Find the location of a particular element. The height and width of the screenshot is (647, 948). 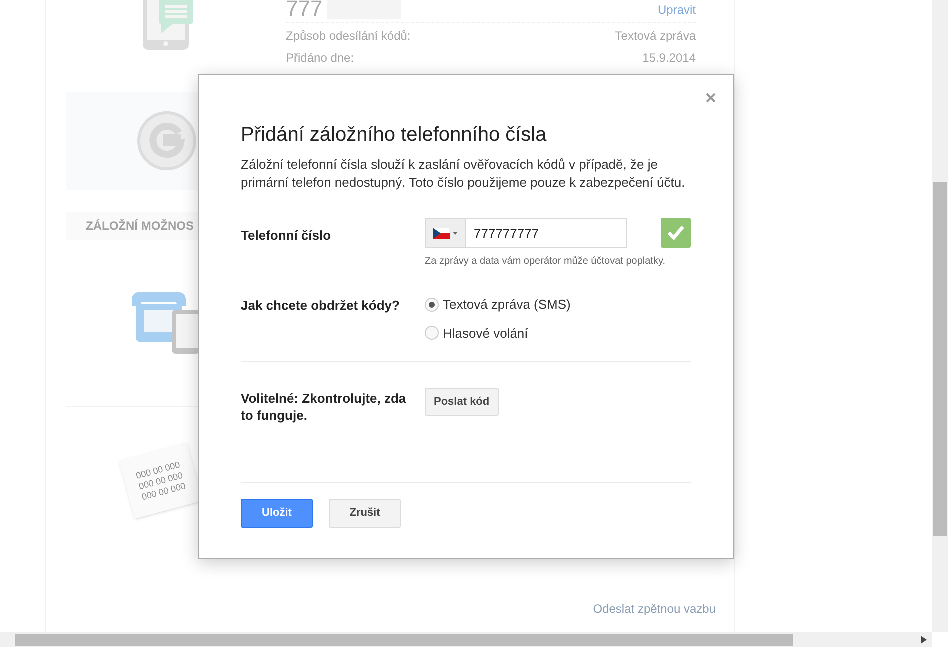

right-arrow-icon is located at coordinates (924, 640).